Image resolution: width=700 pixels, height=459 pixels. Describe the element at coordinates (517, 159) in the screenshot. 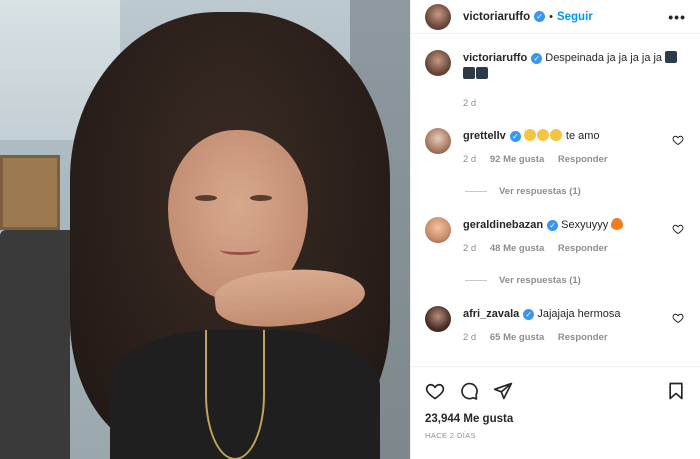

I see `comment-likes: 92 Me gusta` at that location.